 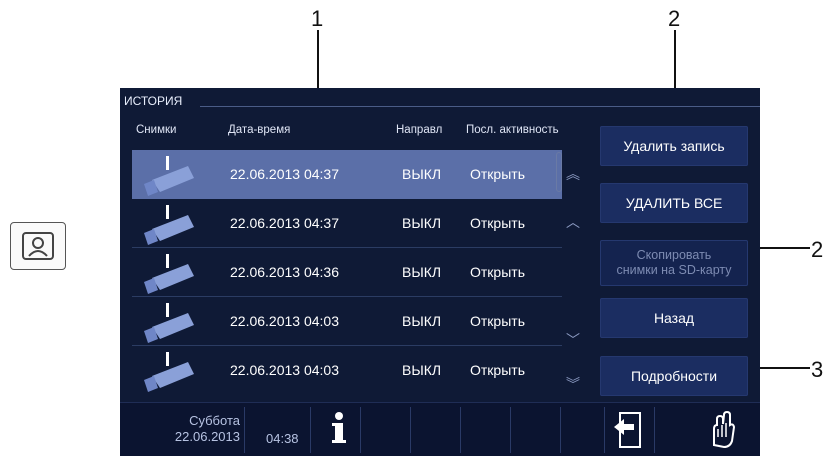 I want to click on chevron-down-icon: ﹀, so click(x=573, y=340).